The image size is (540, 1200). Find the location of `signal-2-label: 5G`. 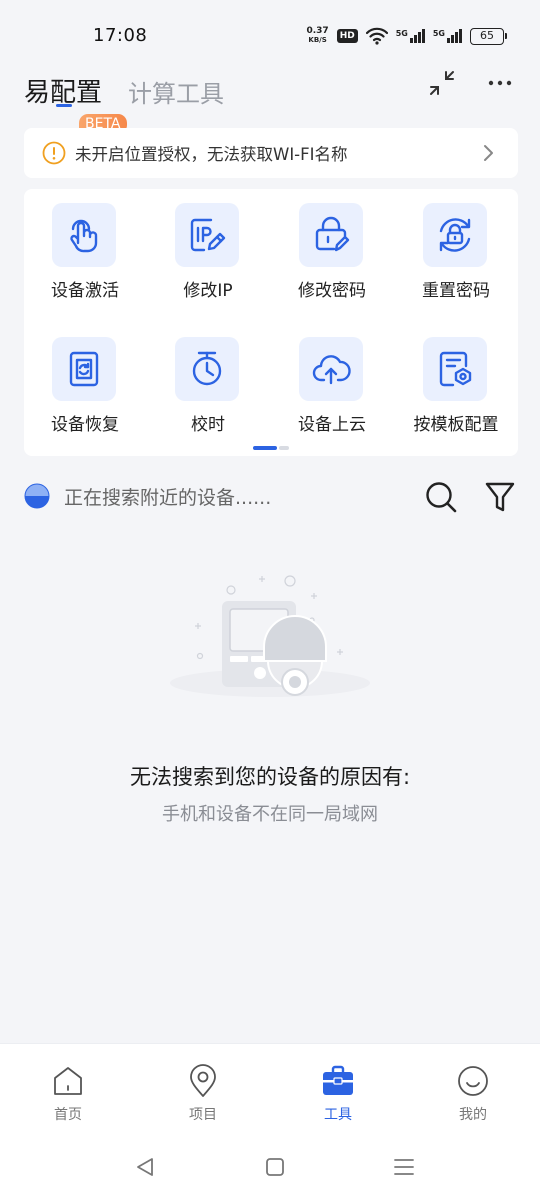

signal-2-label: 5G is located at coordinates (438, 33).